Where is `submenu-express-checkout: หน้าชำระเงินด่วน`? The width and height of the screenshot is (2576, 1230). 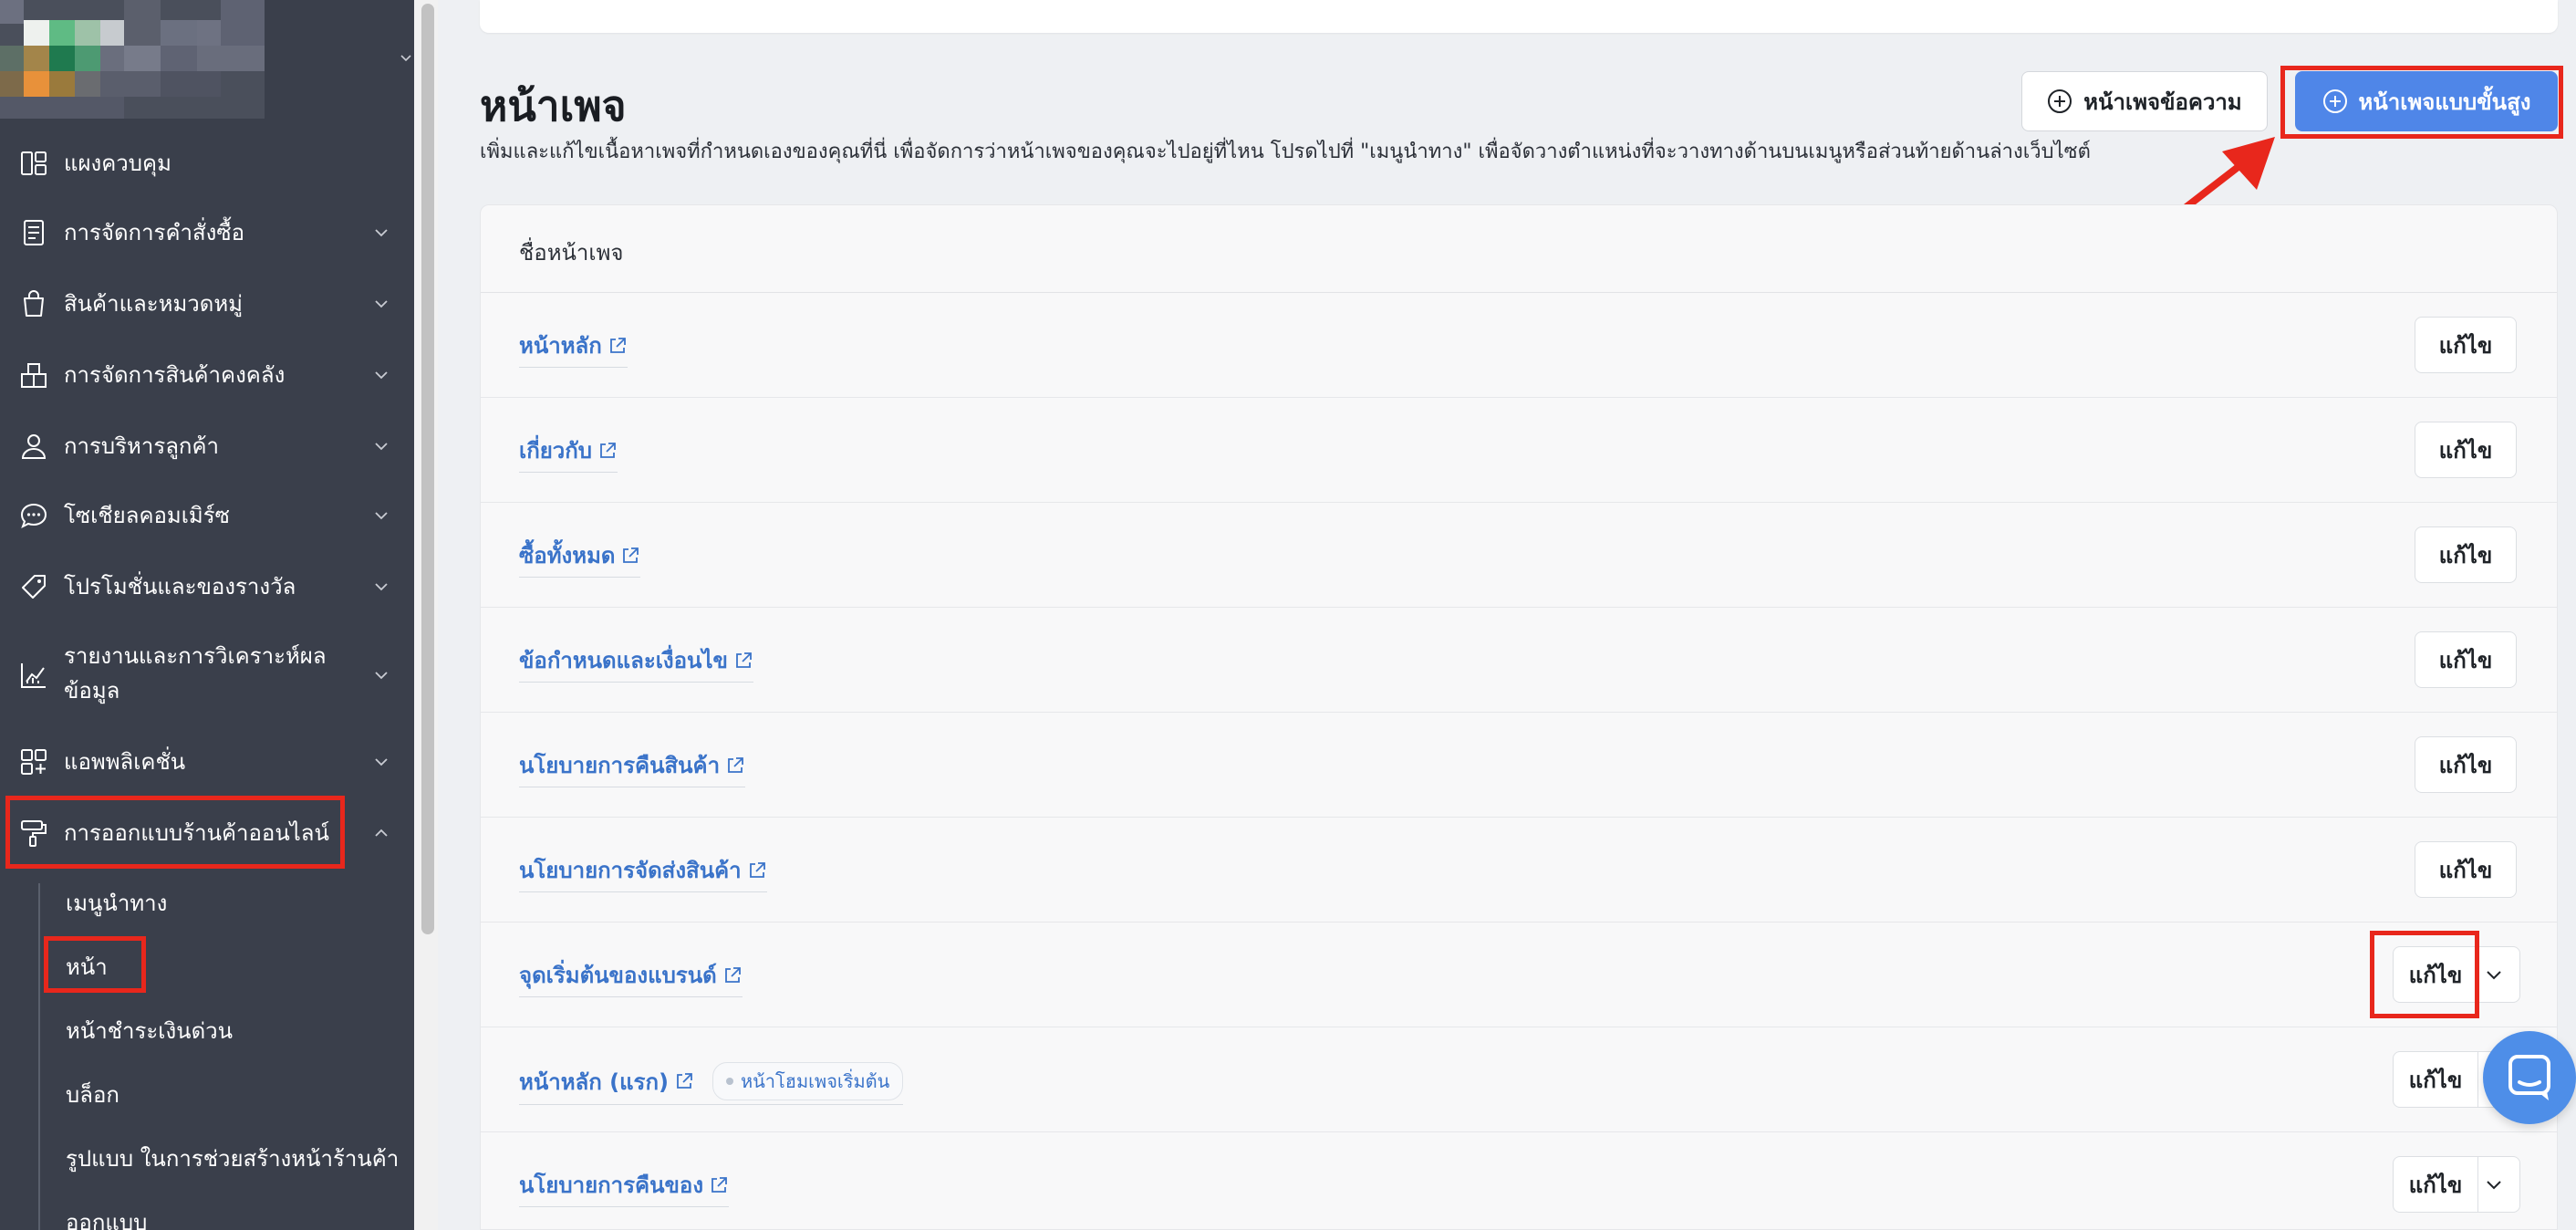 submenu-express-checkout: หน้าชำระเงินด่วน is located at coordinates (149, 1030).